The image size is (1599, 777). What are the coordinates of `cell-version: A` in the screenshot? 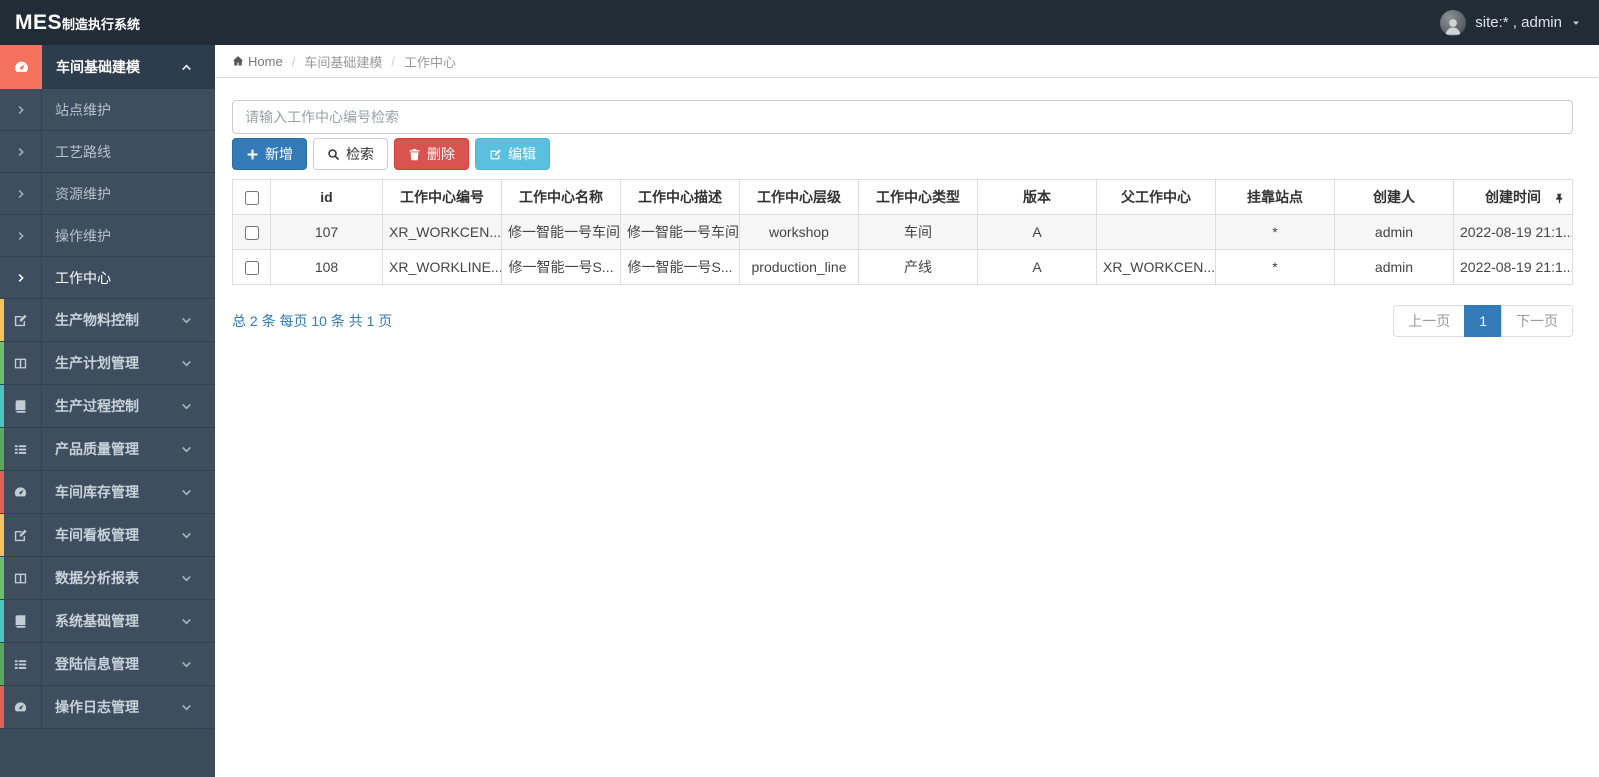 It's located at (1037, 267).